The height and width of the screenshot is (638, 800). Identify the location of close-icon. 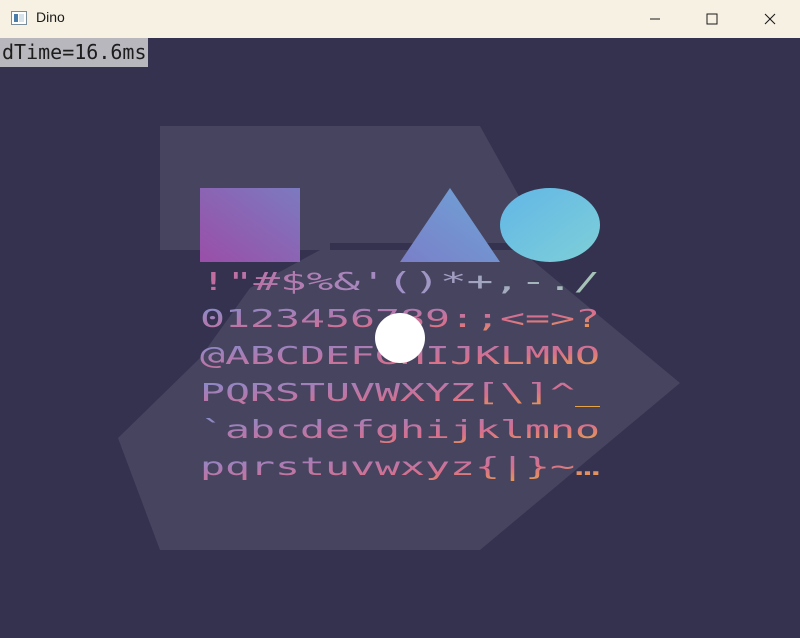
(770, 19).